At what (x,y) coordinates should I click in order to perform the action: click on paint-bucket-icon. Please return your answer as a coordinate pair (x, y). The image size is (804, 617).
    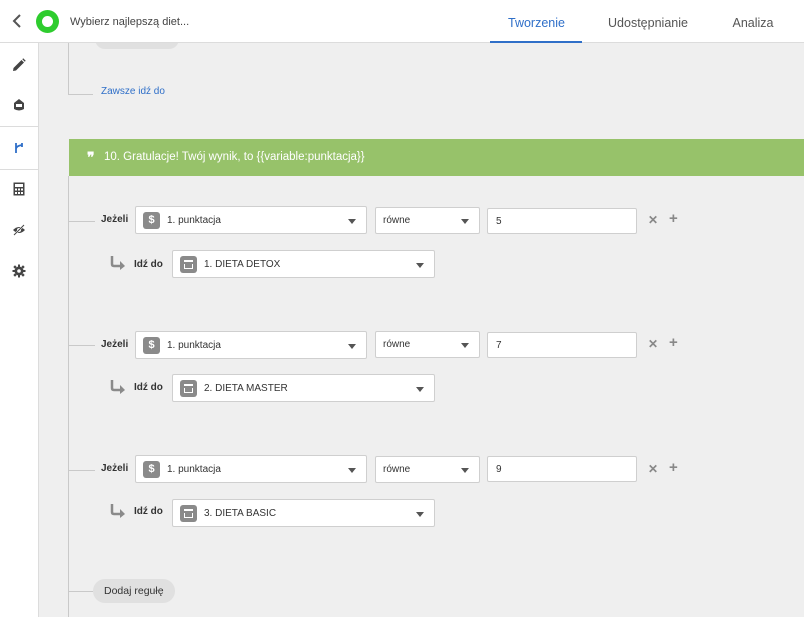
    Looking at the image, I should click on (19, 105).